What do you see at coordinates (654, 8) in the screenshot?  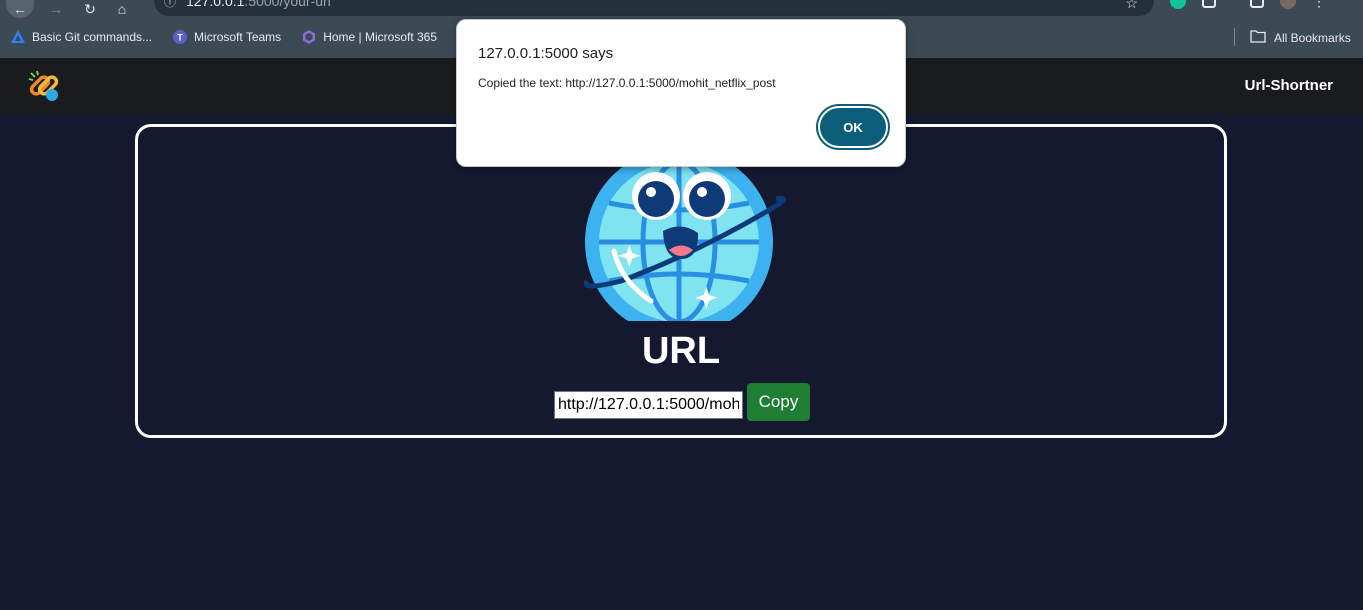 I see `address-bar: ⓘ 127.0.0.1:5000/your-url ☆` at bounding box center [654, 8].